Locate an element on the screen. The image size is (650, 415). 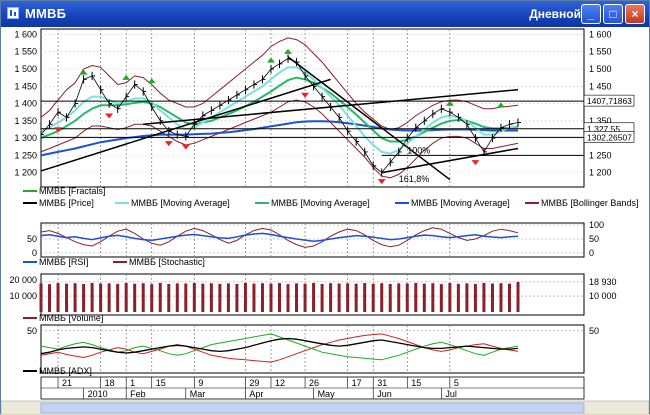
price-axis-right-tick: 1 250 is located at coordinates (600, 155).